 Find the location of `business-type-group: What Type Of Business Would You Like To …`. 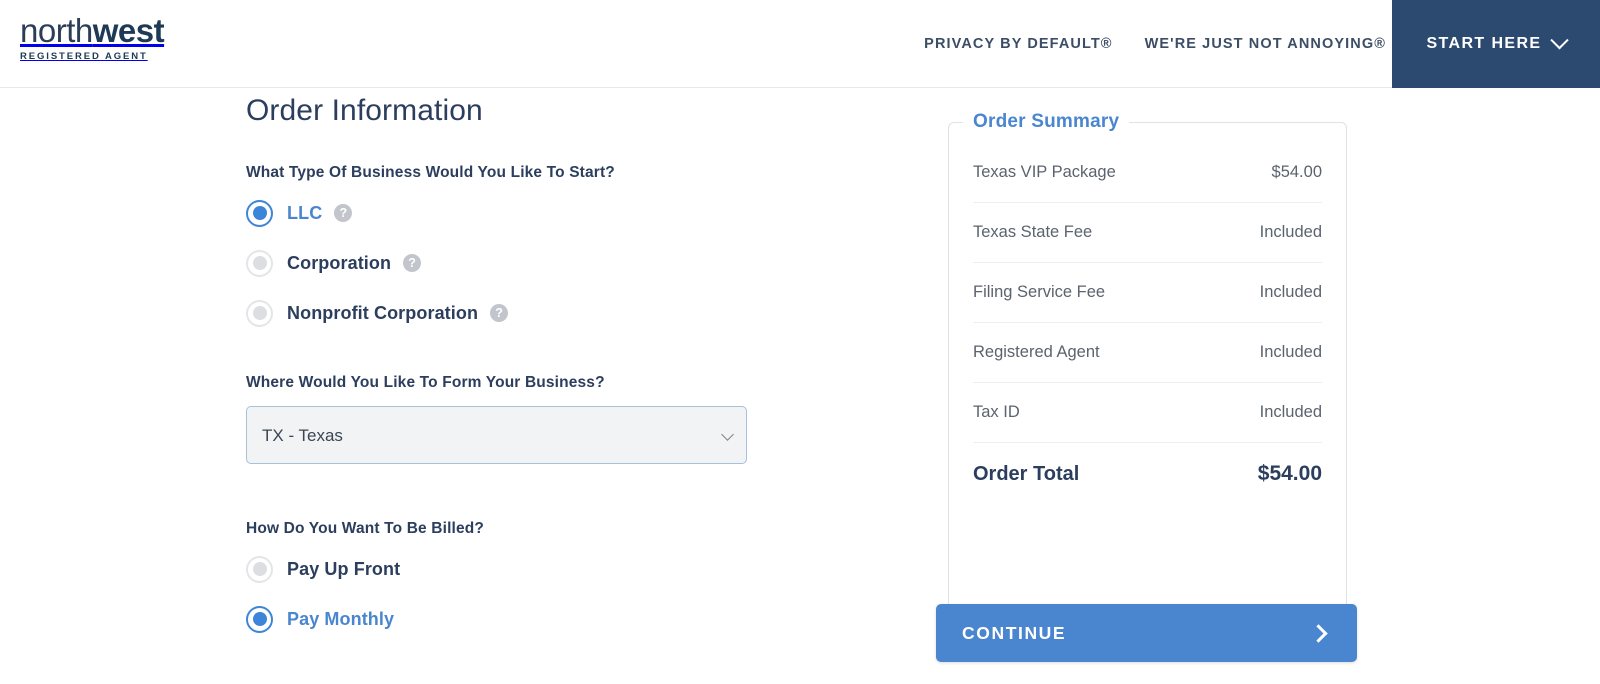

business-type-group: What Type Of Business Would You Like To … is located at coordinates (556, 247).